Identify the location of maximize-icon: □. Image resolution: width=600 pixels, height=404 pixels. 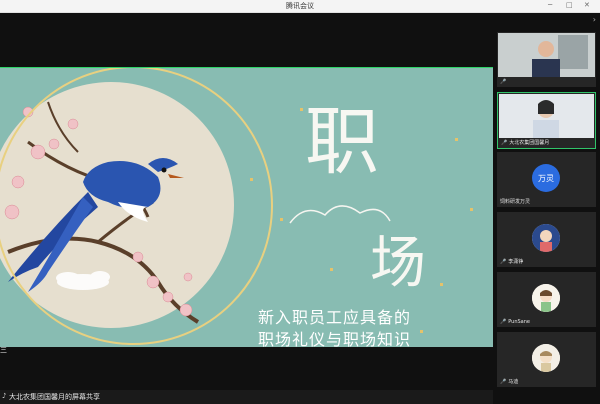
(569, 5).